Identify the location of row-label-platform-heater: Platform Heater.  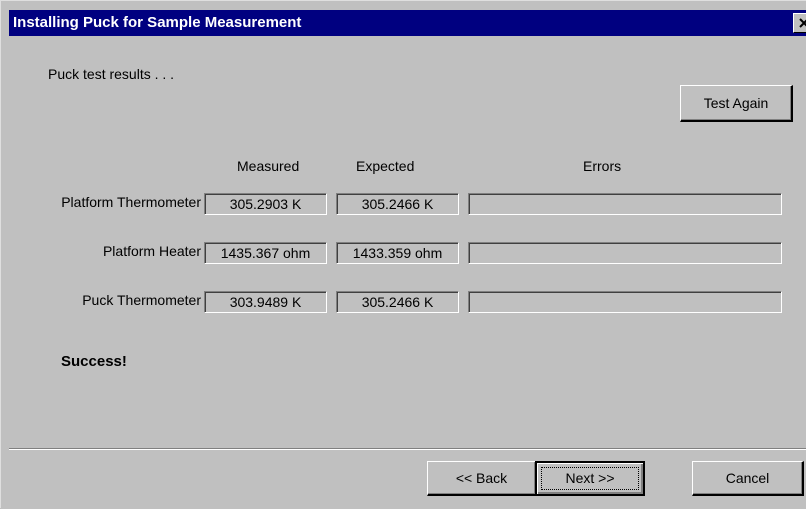
(151, 251).